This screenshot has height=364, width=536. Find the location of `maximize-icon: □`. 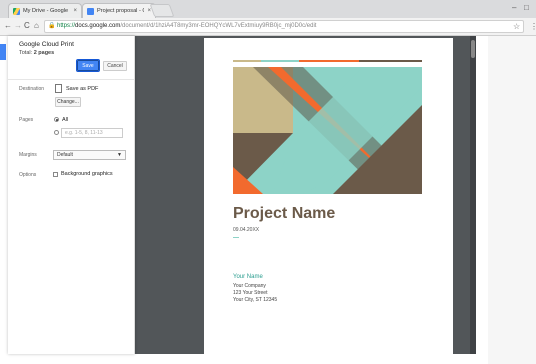

maximize-icon: □ is located at coordinates (526, 7).